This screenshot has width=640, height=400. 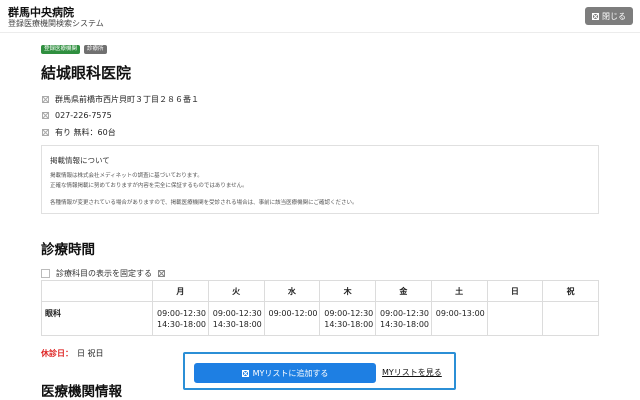 What do you see at coordinates (347, 291) in the screenshot?
I see `day-header: 木` at bounding box center [347, 291].